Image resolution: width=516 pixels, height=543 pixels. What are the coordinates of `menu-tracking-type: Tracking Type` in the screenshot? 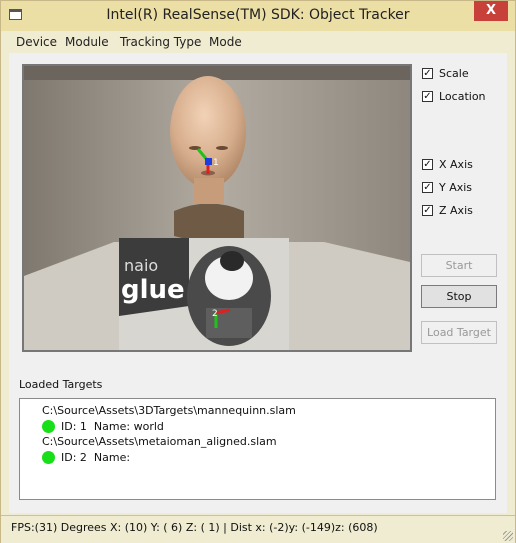 It's located at (160, 42).